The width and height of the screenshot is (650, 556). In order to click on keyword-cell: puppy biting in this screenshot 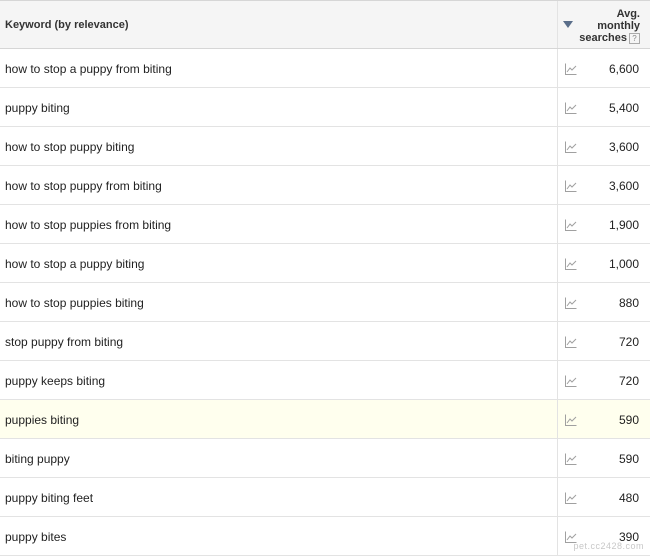, I will do `click(37, 108)`.